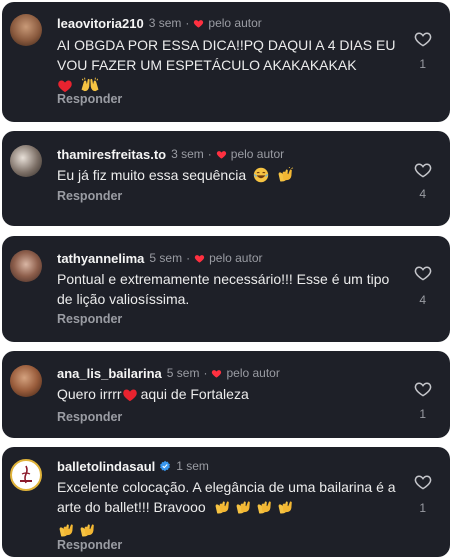 The height and width of the screenshot is (559, 452). I want to click on comment-header: leaovitoria210 3 sem · pelo autor, so click(159, 23).